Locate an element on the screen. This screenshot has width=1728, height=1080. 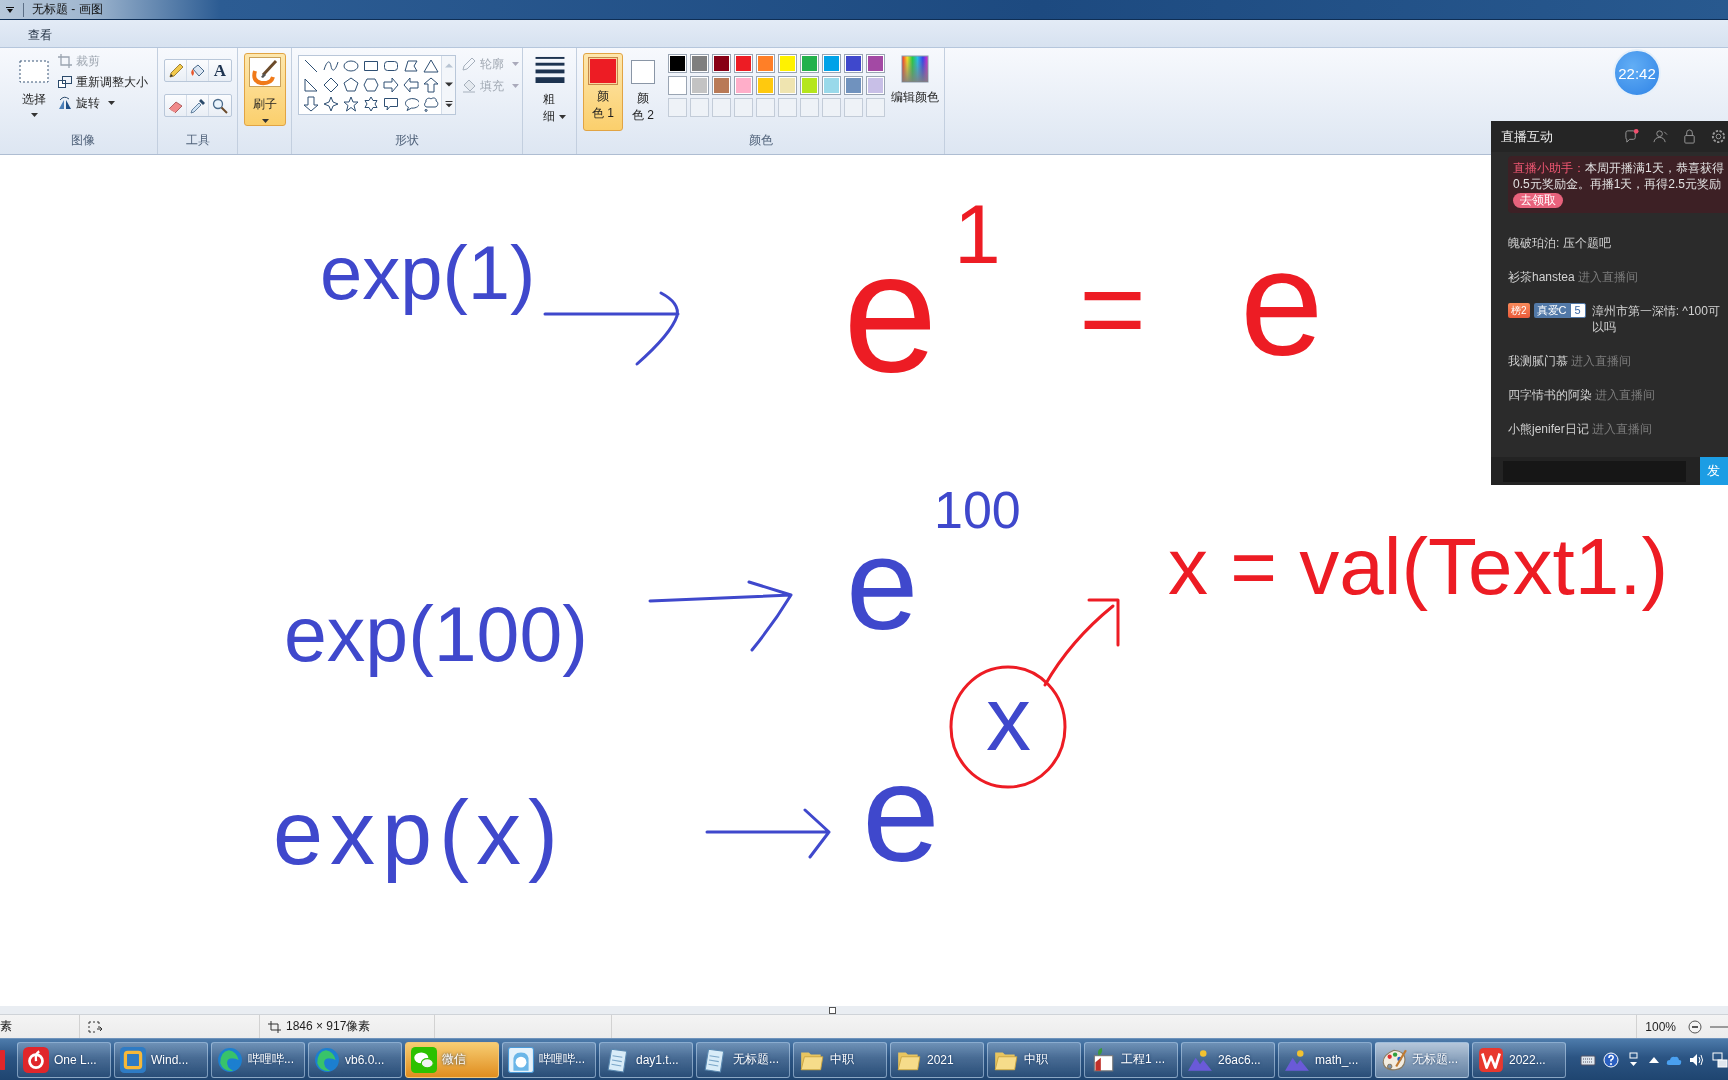
group-label: 颜色 is located at coordinates (760, 140).